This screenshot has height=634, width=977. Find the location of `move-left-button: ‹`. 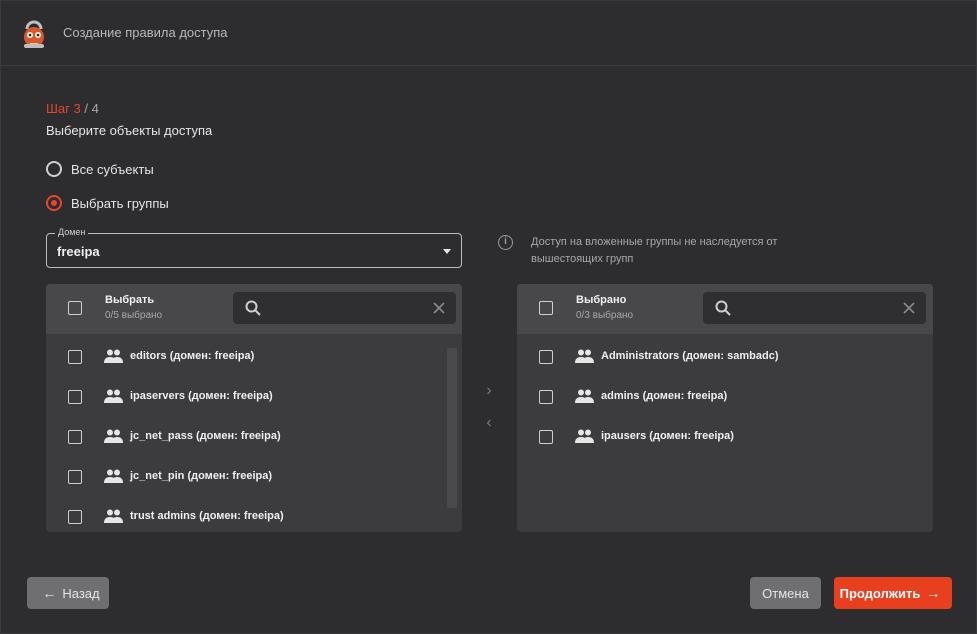

move-left-button: ‹ is located at coordinates (489, 423).